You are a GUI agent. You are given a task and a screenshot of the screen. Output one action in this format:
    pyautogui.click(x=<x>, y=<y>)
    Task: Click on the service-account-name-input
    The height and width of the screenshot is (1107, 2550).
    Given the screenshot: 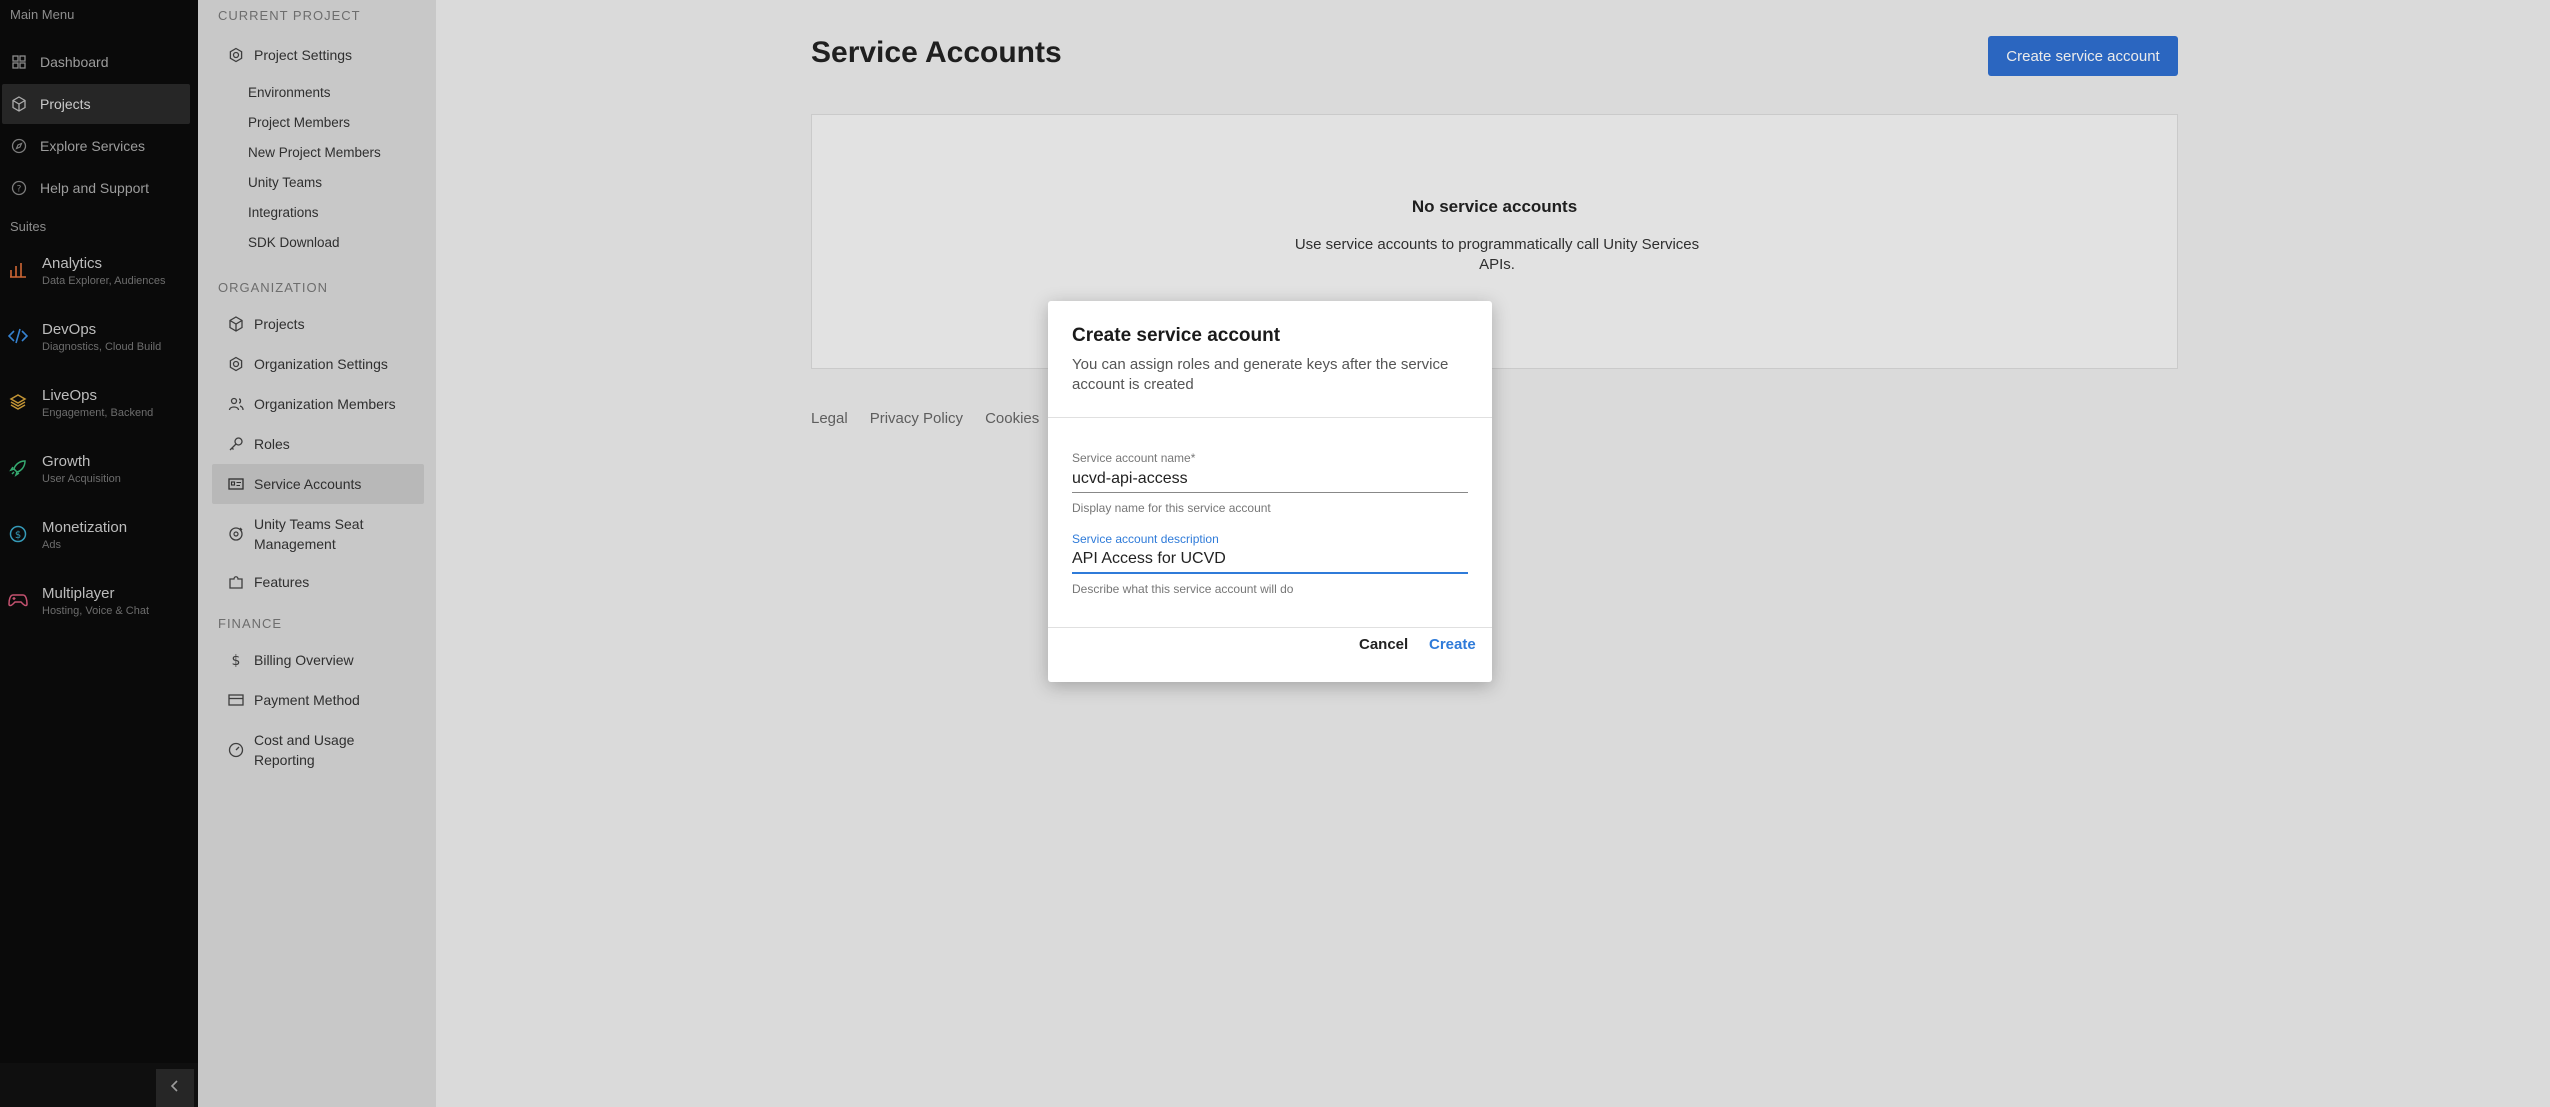 What is the action you would take?
    pyautogui.click(x=1270, y=479)
    